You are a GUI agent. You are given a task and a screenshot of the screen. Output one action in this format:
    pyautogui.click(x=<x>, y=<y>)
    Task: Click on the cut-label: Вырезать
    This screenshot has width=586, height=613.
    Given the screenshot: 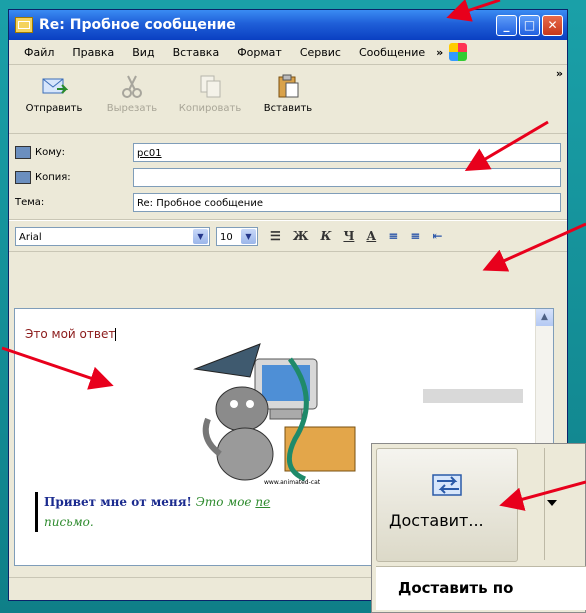 What is the action you would take?
    pyautogui.click(x=132, y=108)
    